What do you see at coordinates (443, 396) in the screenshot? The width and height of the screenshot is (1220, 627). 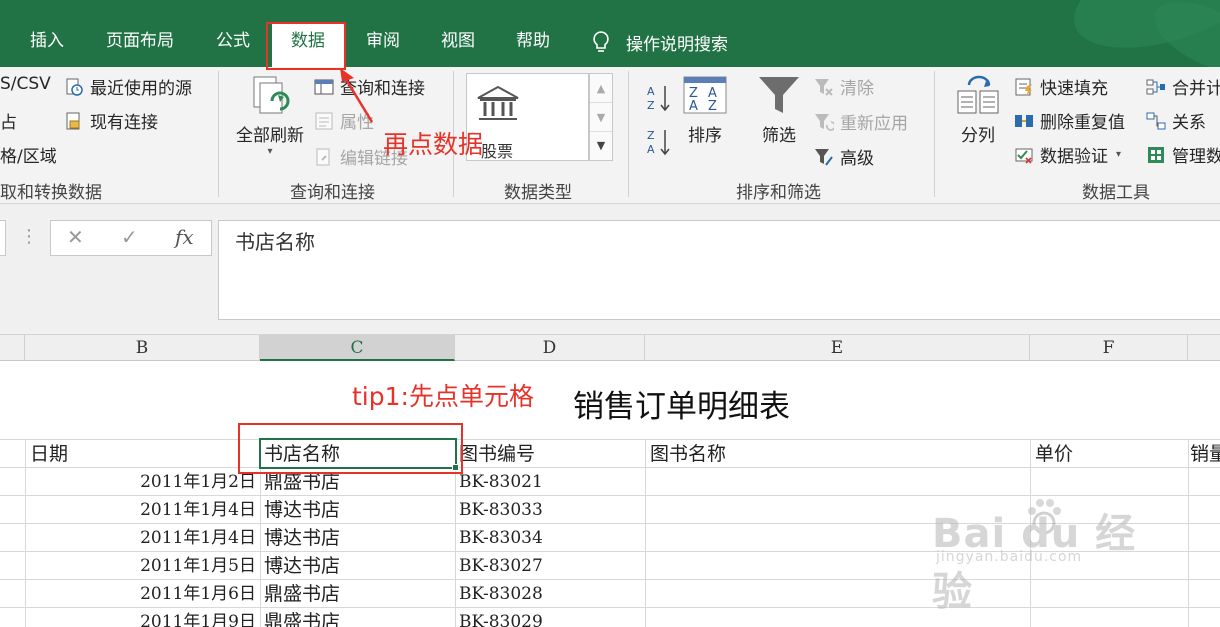 I see `annotation-tip1: tip1:先点单元格` at bounding box center [443, 396].